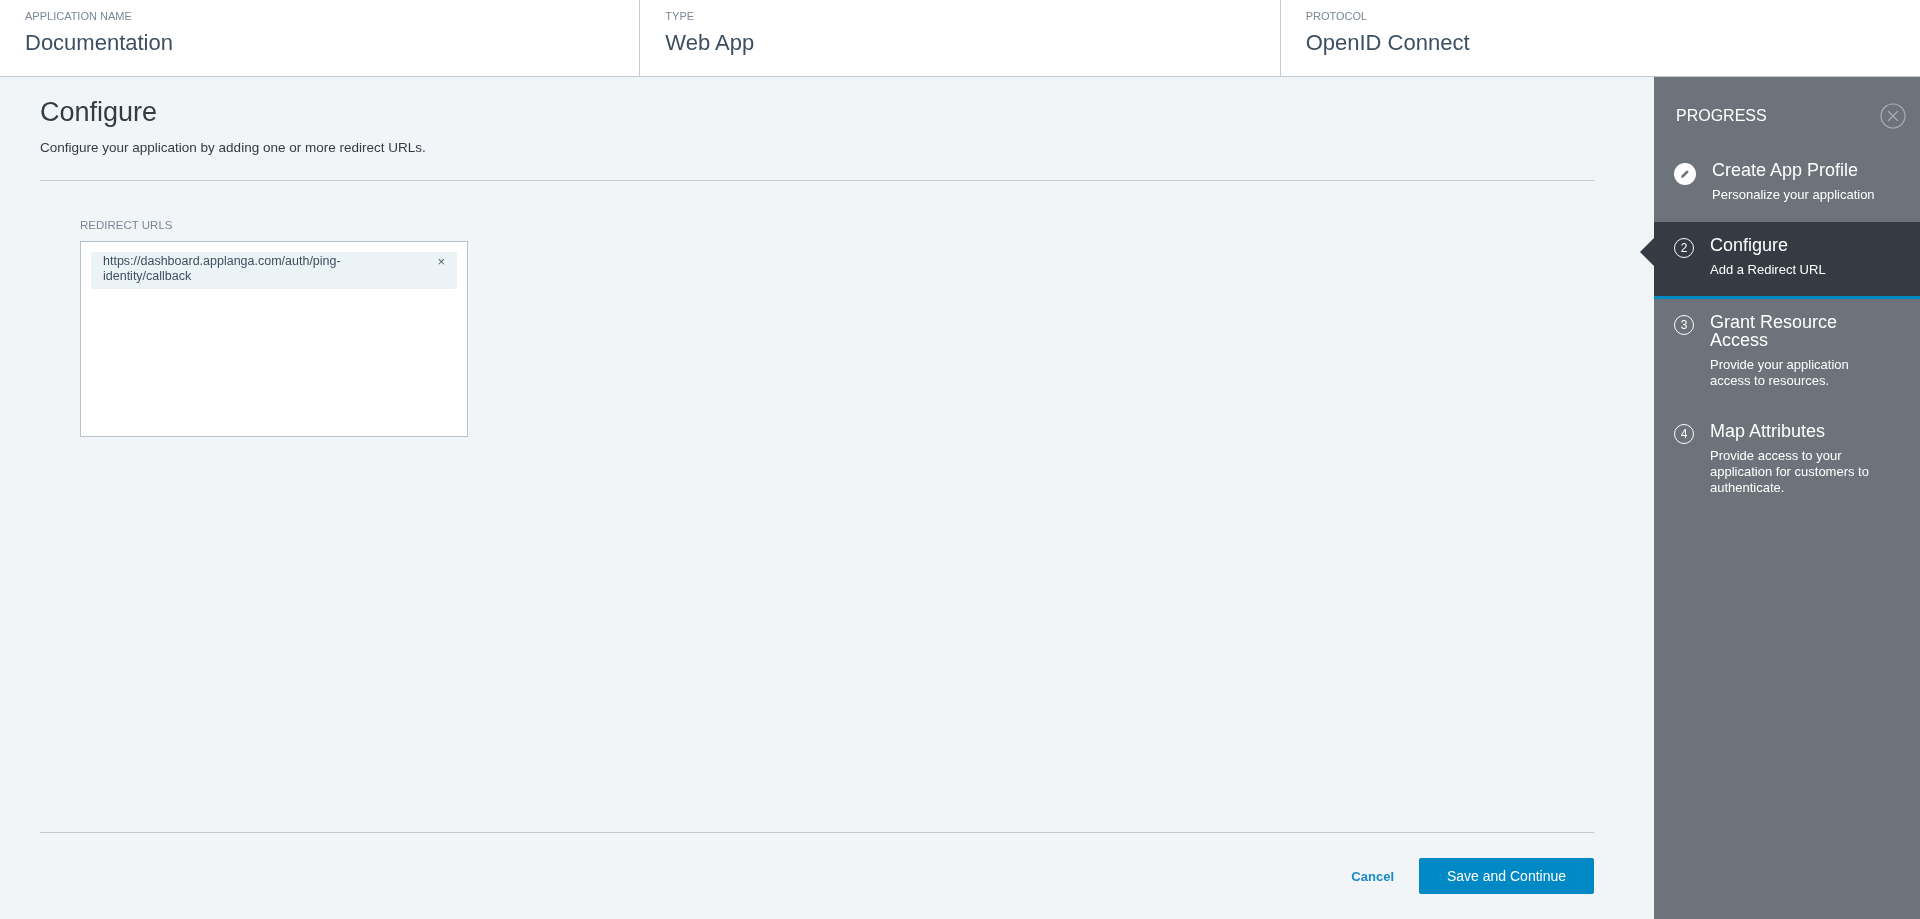  What do you see at coordinates (1790, 472) in the screenshot?
I see `step-subtitle: Provide access to your application for customers to authenticate.` at bounding box center [1790, 472].